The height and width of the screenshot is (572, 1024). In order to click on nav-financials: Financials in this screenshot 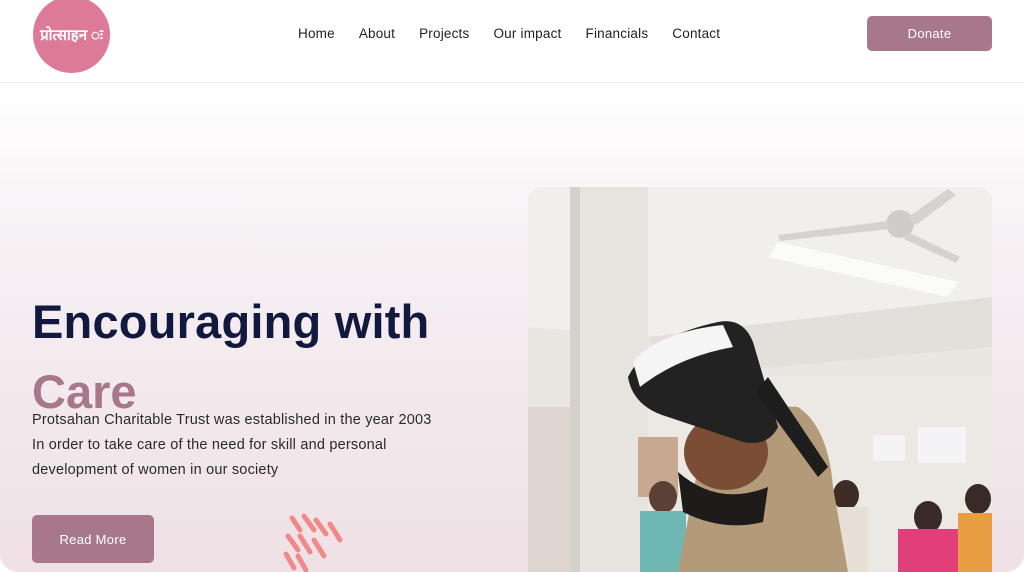, I will do `click(617, 34)`.